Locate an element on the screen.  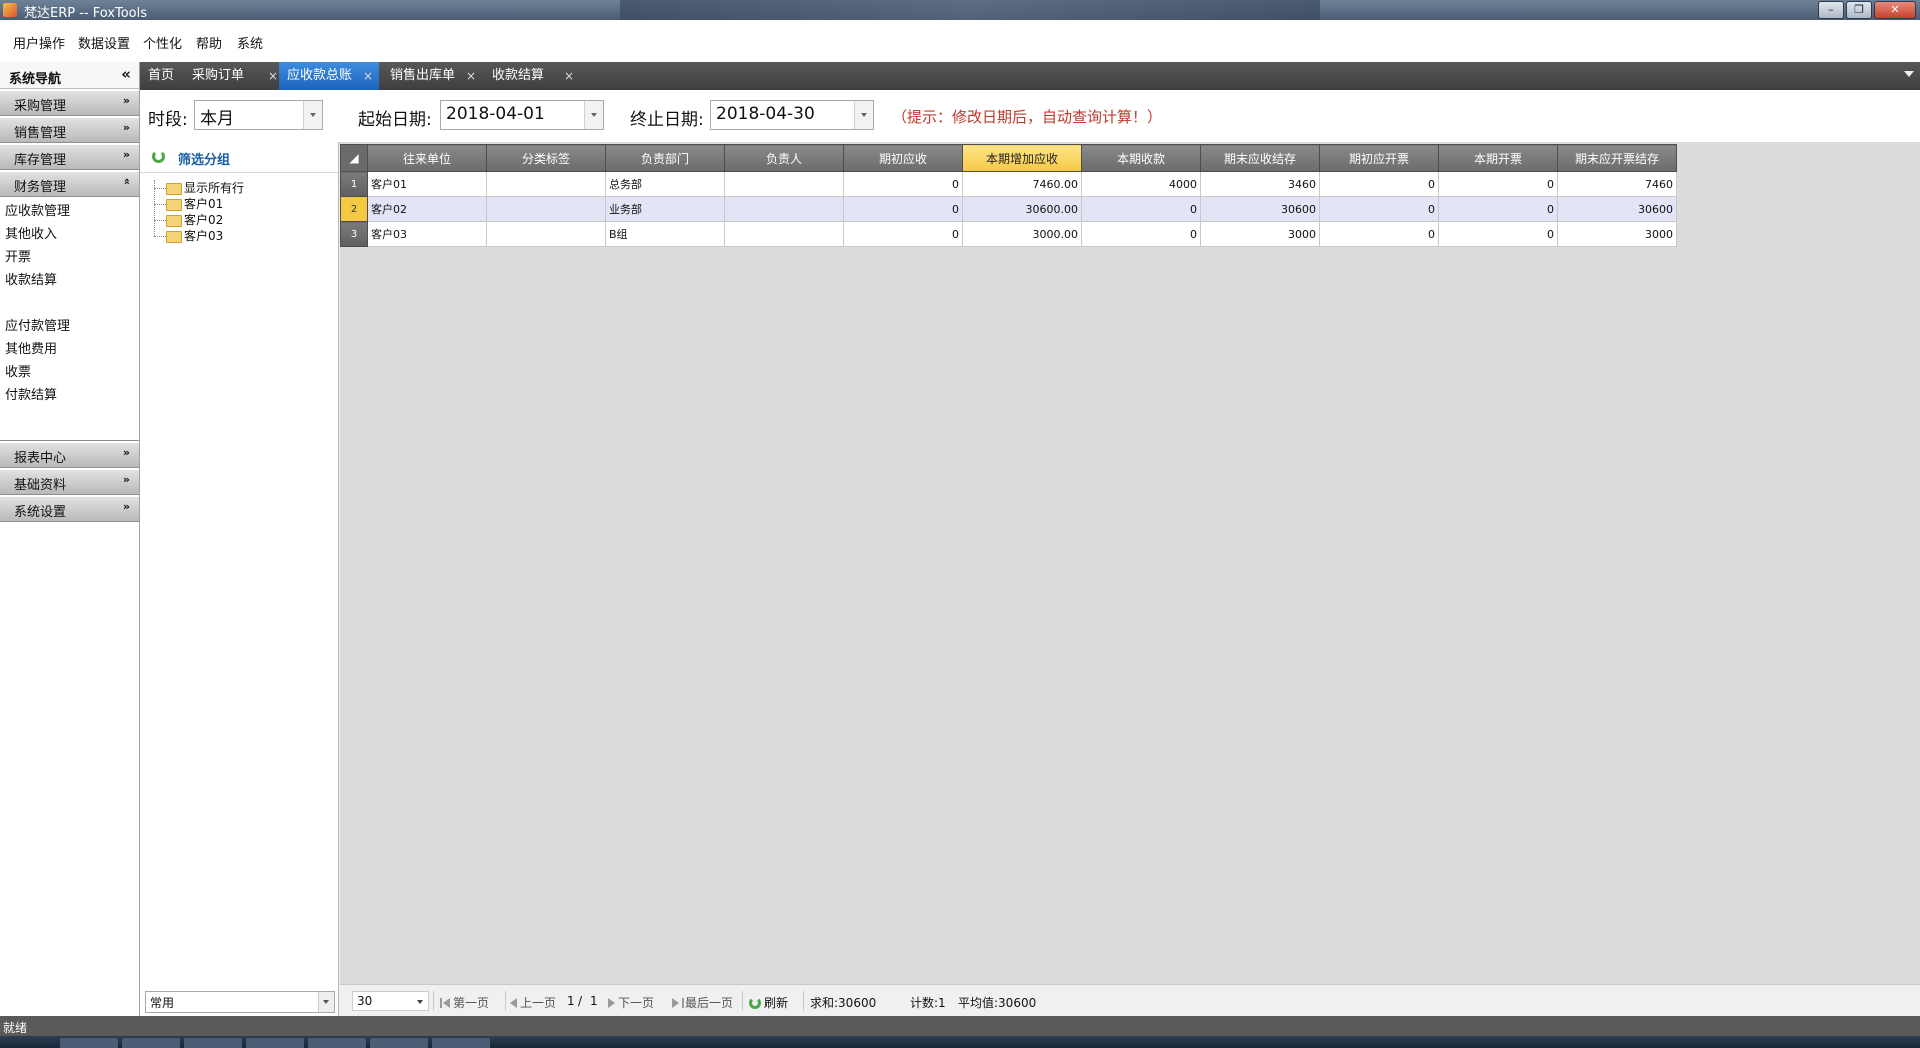
table-row: 3 客户03 B组 0 3000.00 0 3000 0 0 3000 is located at coordinates (1008, 234).